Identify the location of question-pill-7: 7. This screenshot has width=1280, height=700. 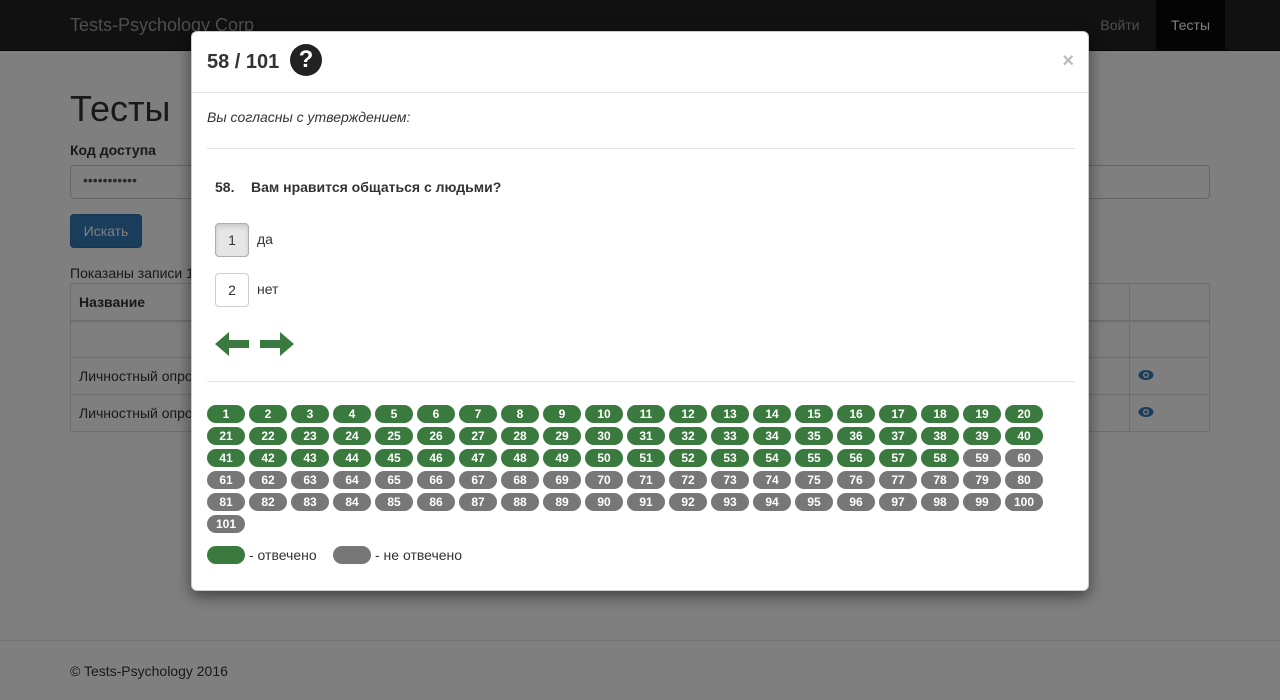
(478, 414).